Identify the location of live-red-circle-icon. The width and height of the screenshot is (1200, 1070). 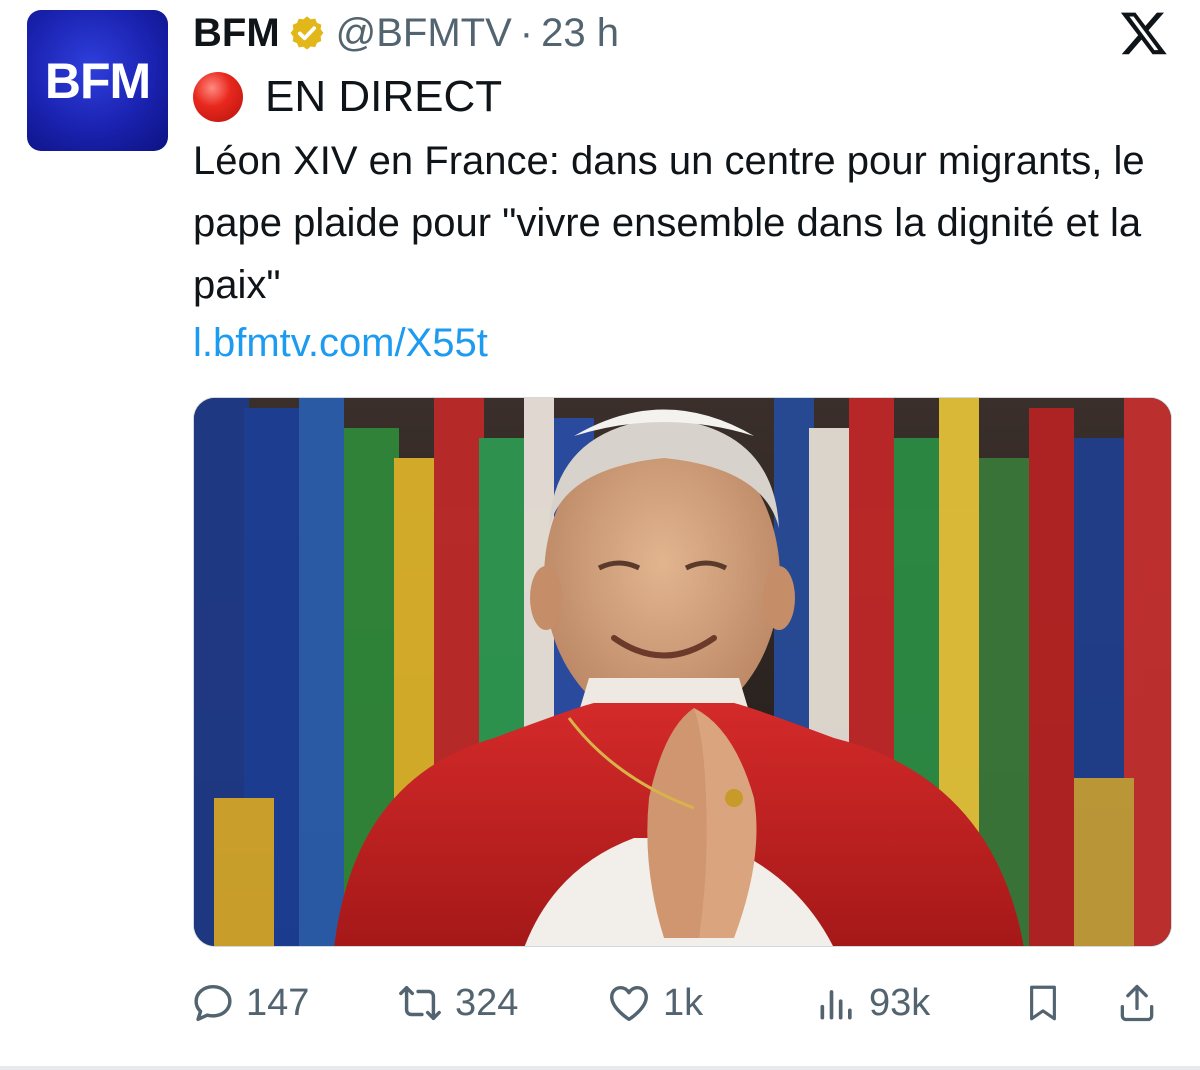
(218, 97).